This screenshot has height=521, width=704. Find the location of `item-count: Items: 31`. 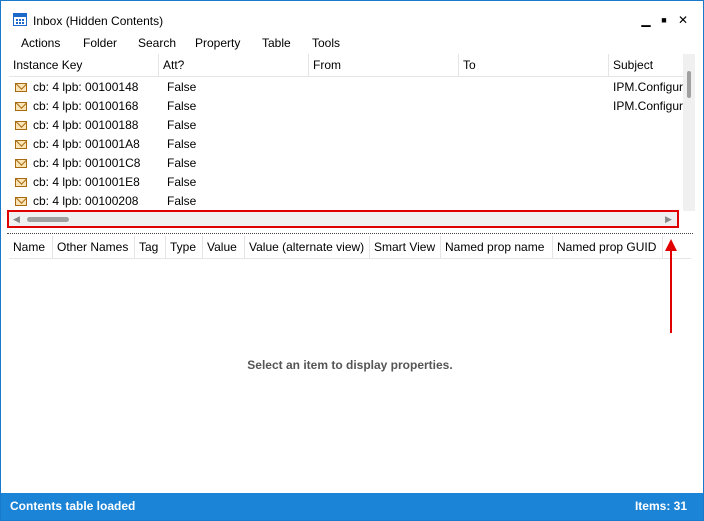

item-count: Items: 31 is located at coordinates (660, 506).